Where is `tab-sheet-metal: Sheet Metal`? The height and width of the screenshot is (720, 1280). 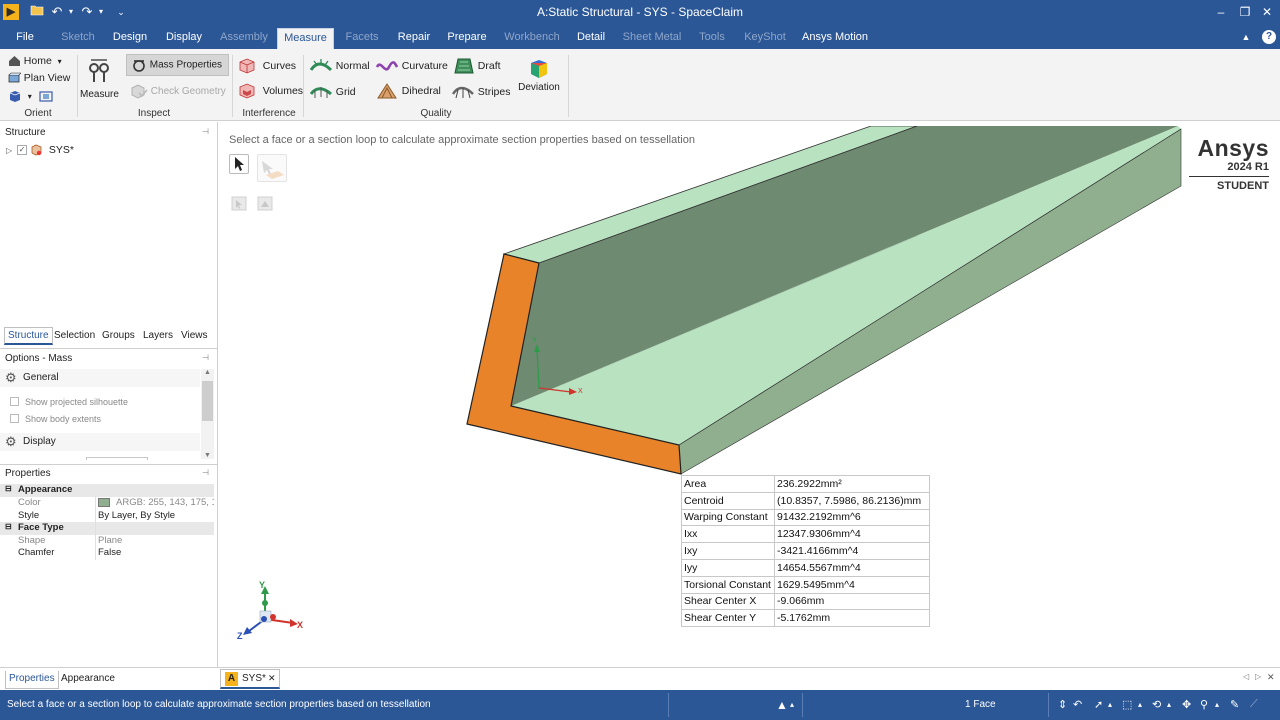 tab-sheet-metal: Sheet Metal is located at coordinates (652, 39).